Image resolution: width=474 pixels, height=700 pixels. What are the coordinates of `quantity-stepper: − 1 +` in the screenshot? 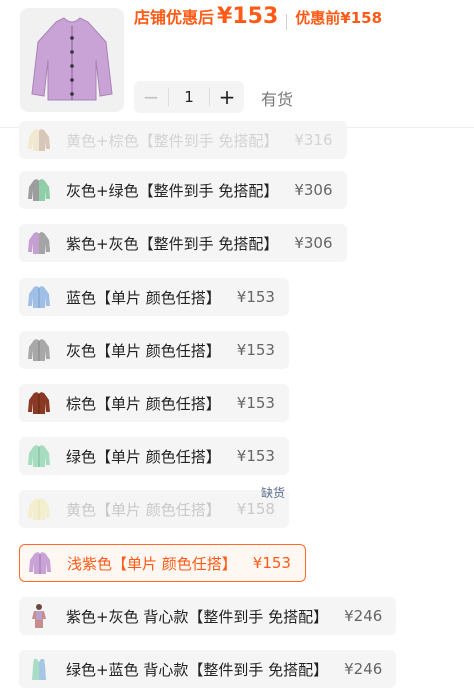 It's located at (189, 97).